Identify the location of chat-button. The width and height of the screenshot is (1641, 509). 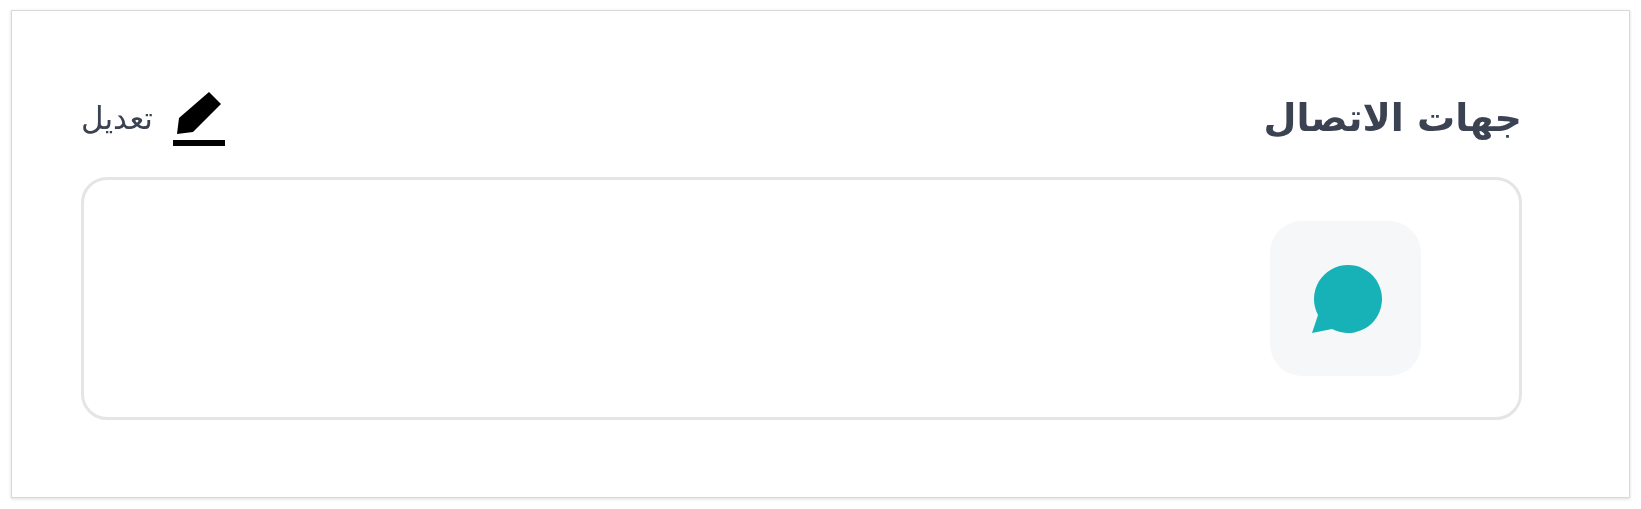
(1345, 298).